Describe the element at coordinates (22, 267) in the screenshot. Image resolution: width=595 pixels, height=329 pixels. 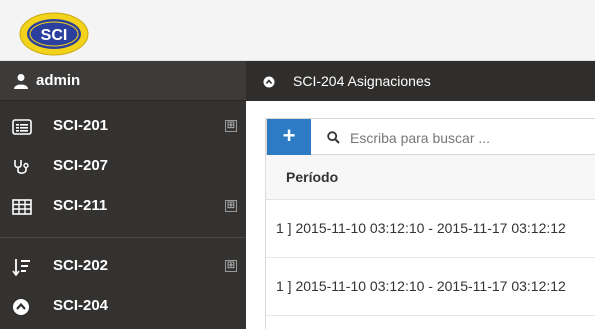
I see `sort-desc-icon` at that location.